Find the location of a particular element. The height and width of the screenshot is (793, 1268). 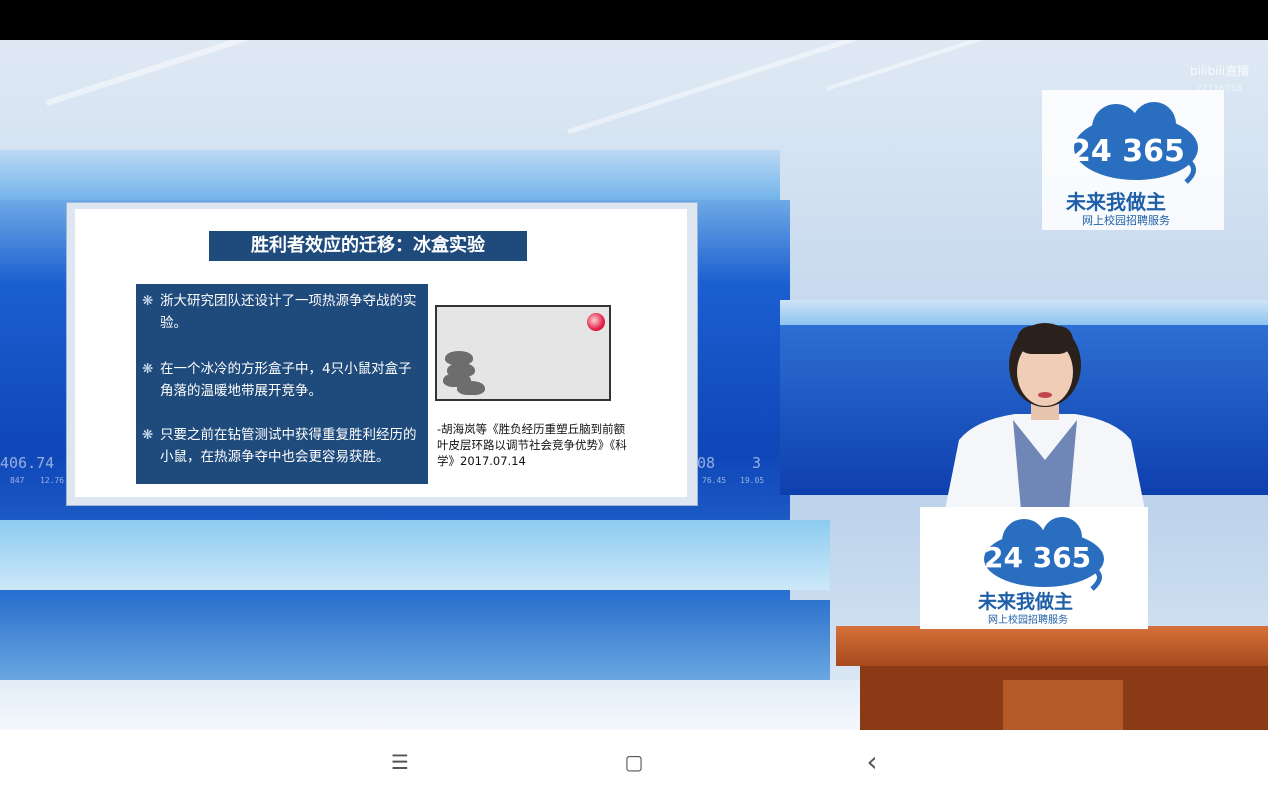

ticker-value: 406.74 is located at coordinates (27, 463).